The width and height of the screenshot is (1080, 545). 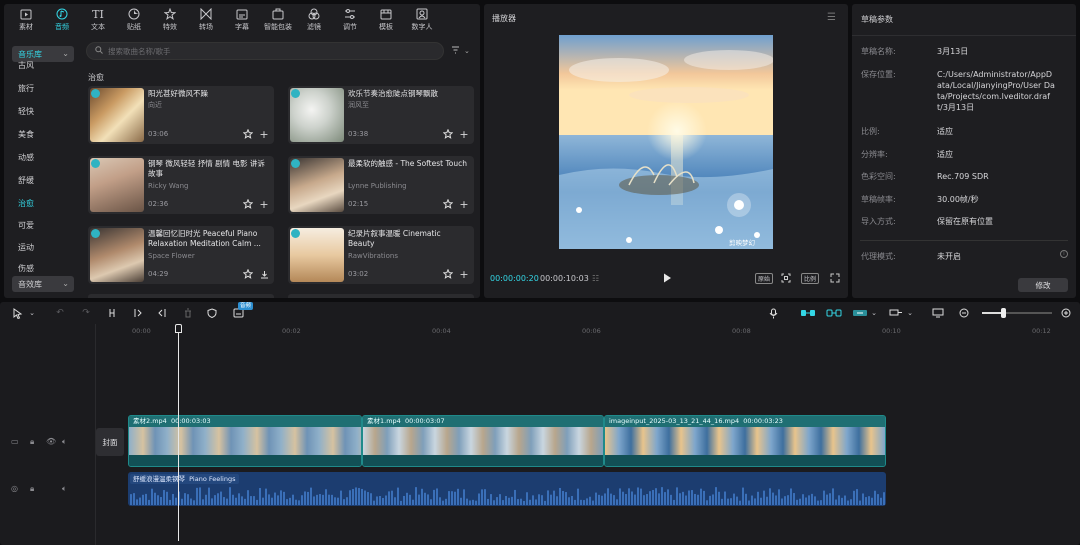 I want to click on menu-icon: ☰, so click(x=831, y=17).